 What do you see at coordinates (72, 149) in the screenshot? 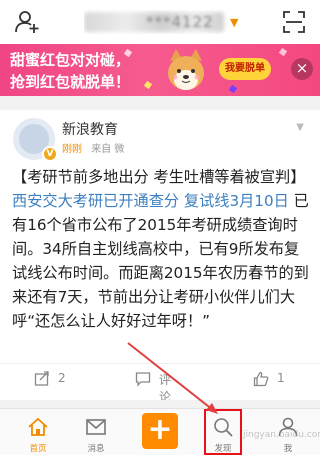
I see `post-time: 刚刚` at bounding box center [72, 149].